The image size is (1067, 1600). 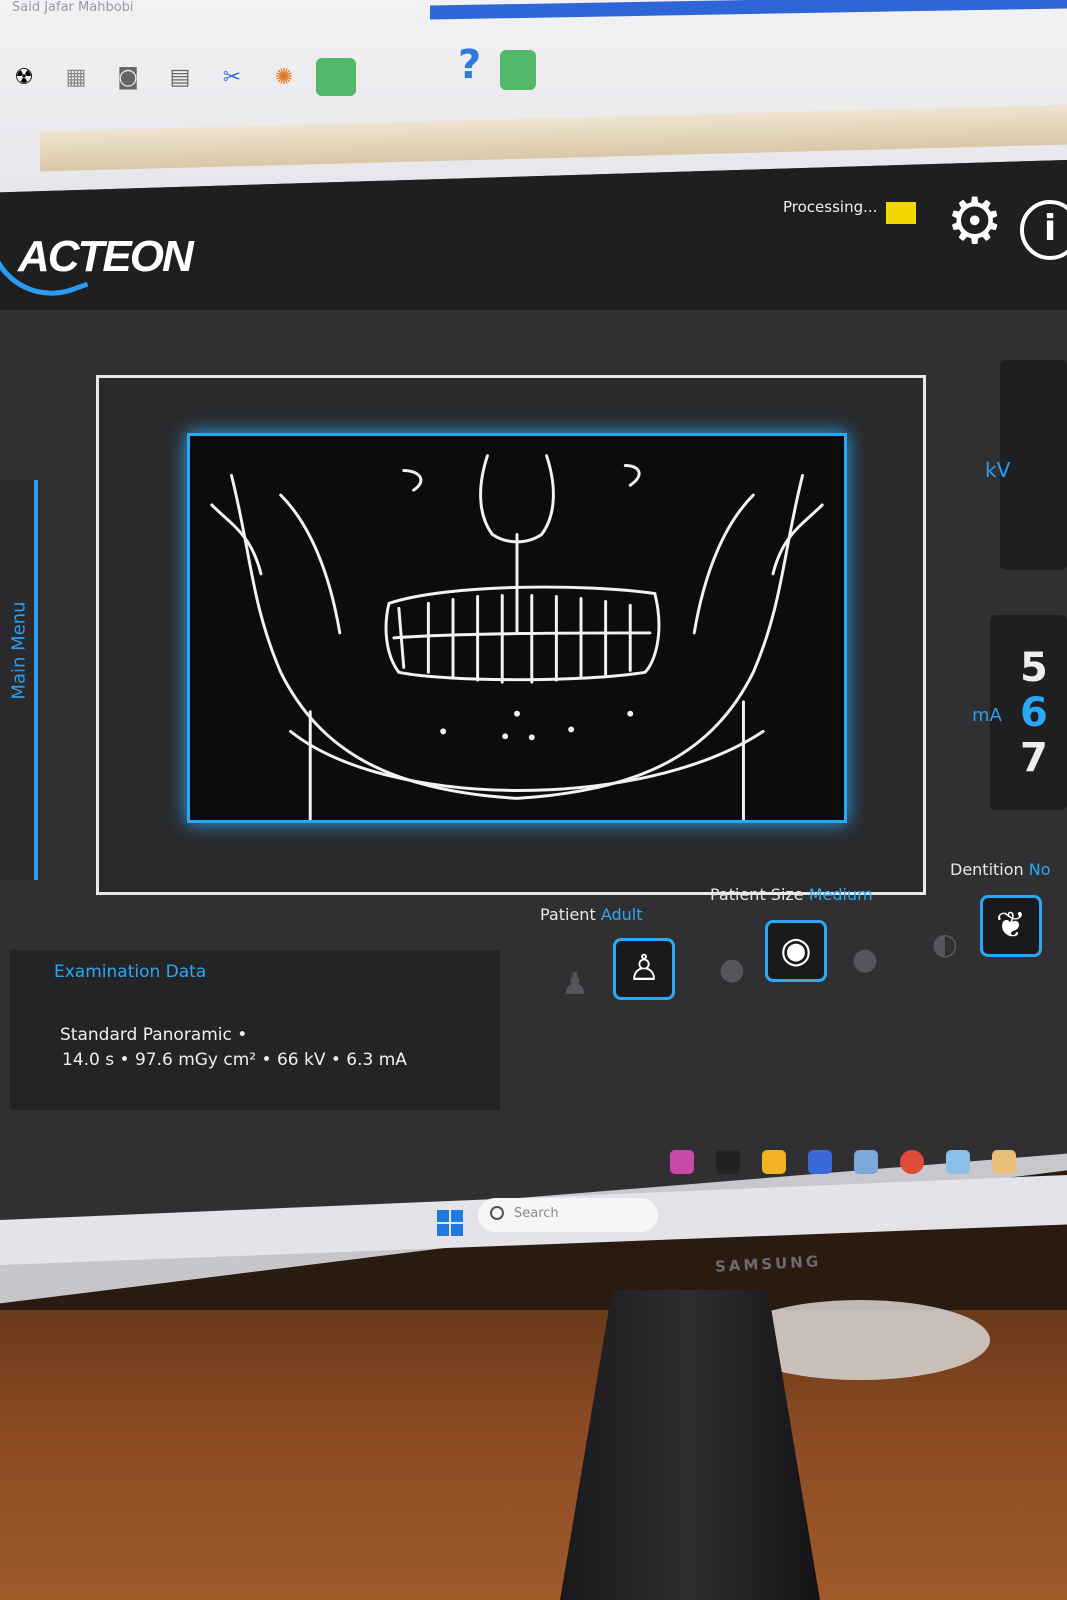 I want to click on dentition-alt-icon: ◐, so click(x=945, y=945).